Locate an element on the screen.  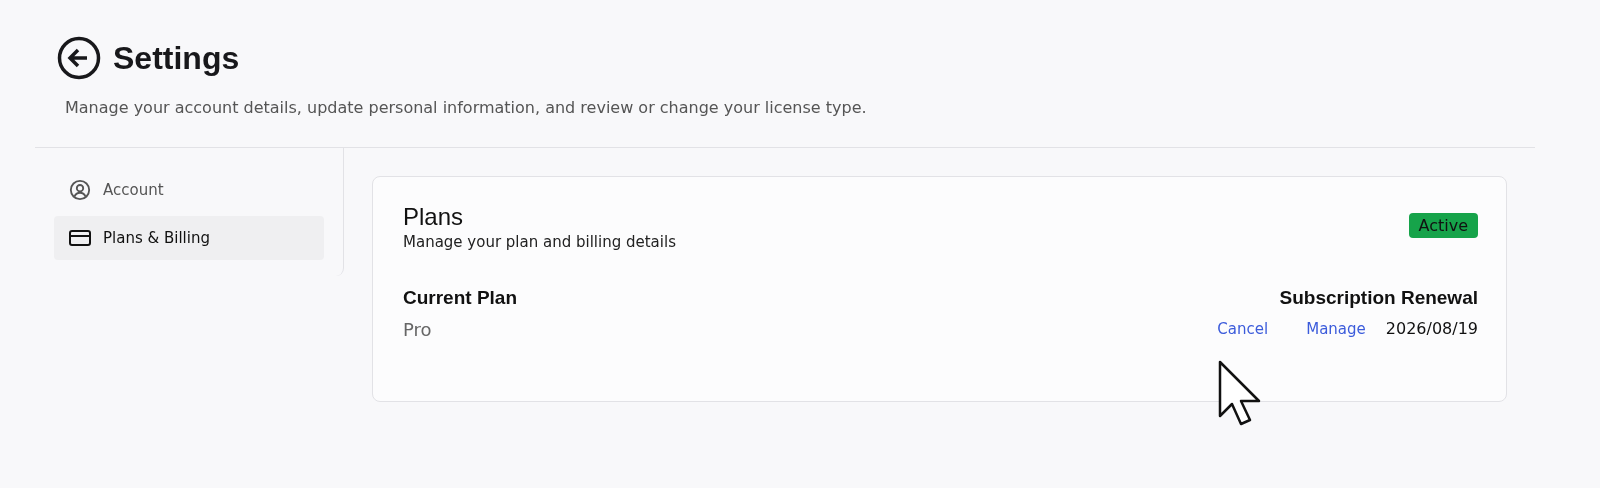
current-plan-value: Pro is located at coordinates (417, 329).